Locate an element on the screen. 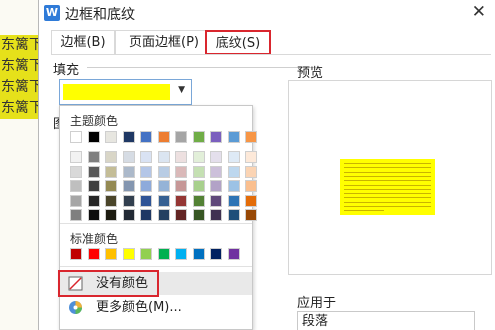 The width and height of the screenshot is (495, 330). fill-group-divider is located at coordinates (203, 67).